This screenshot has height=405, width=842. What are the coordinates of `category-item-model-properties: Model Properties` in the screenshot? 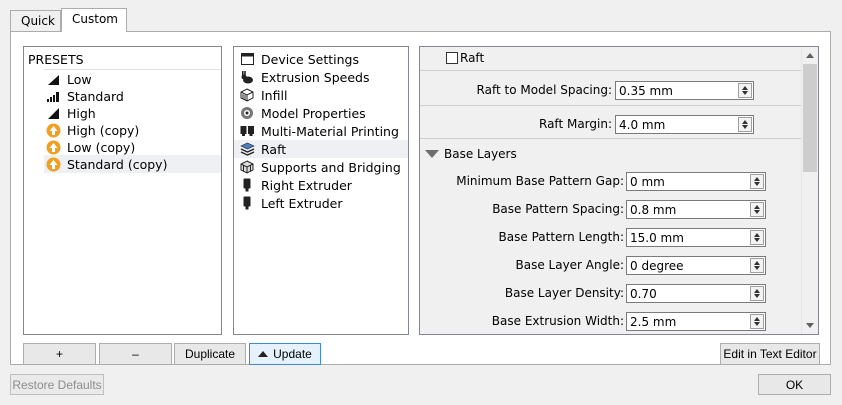 It's located at (321, 113).